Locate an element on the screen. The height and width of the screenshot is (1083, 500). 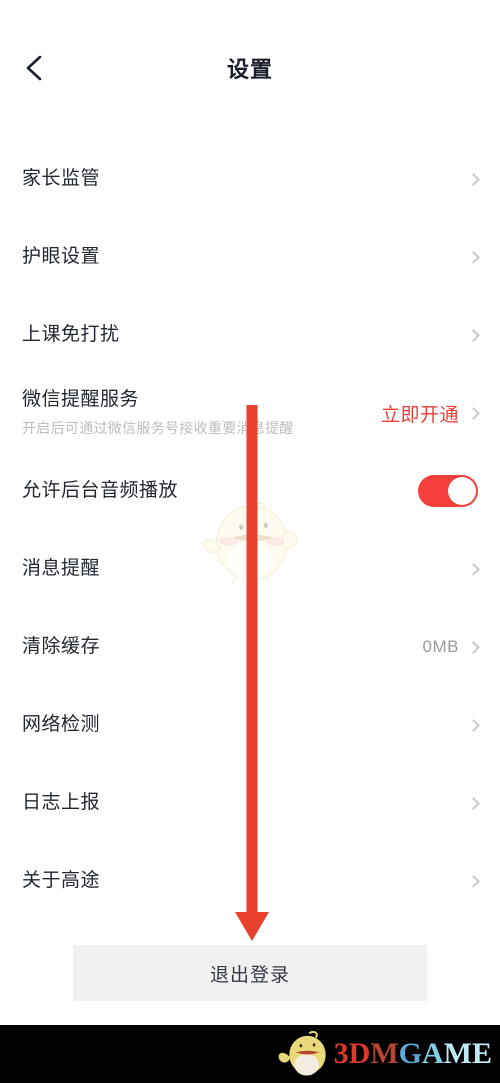
setting-row-class-dnd: 上课免打扰 is located at coordinates (250, 335).